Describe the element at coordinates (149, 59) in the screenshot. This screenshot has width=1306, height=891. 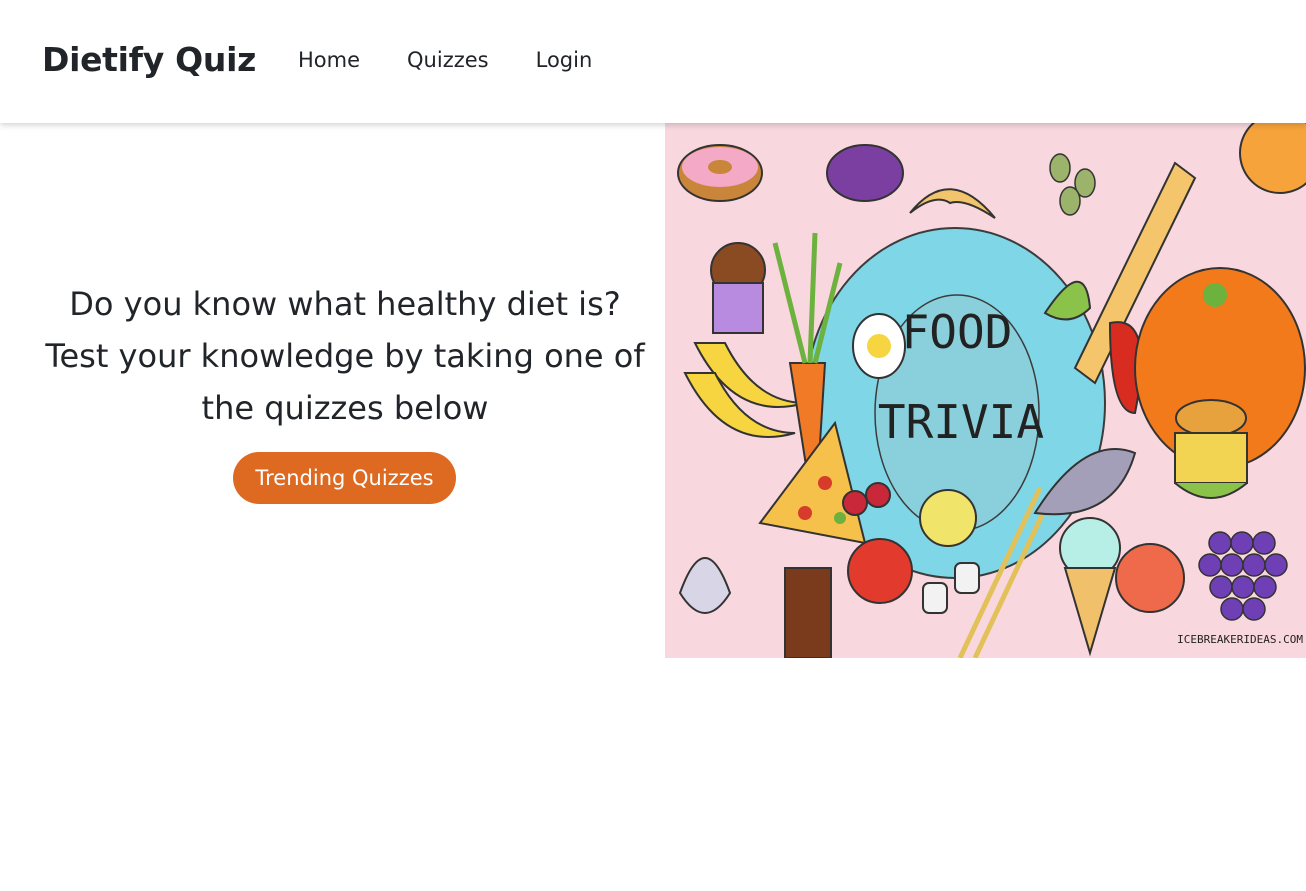
I see `brand-logo: Dietify Quiz` at that location.